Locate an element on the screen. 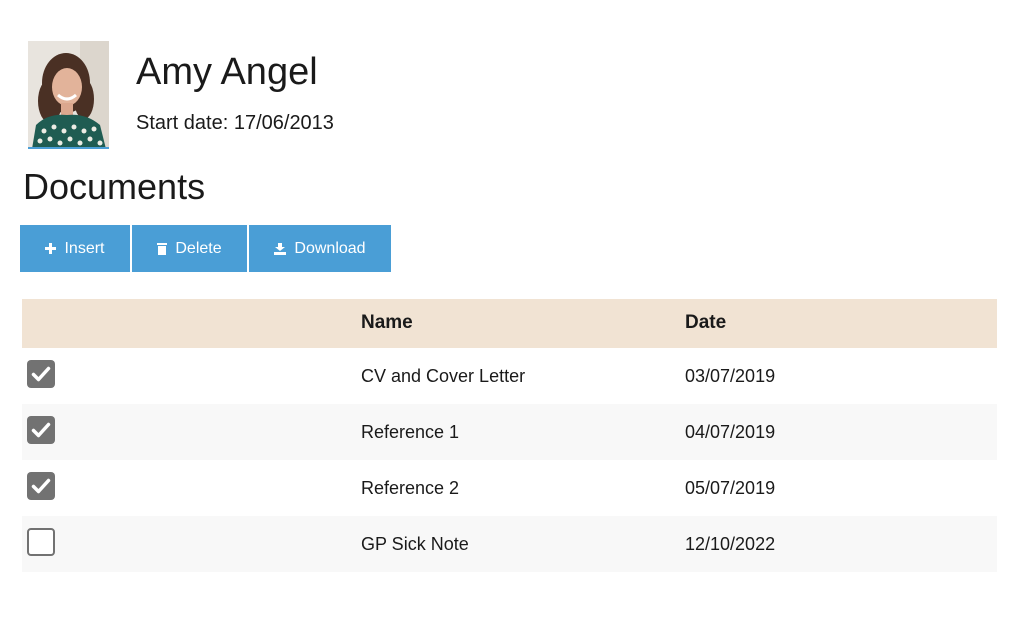 The image size is (1024, 631). column-header-name: Name is located at coordinates (387, 323).